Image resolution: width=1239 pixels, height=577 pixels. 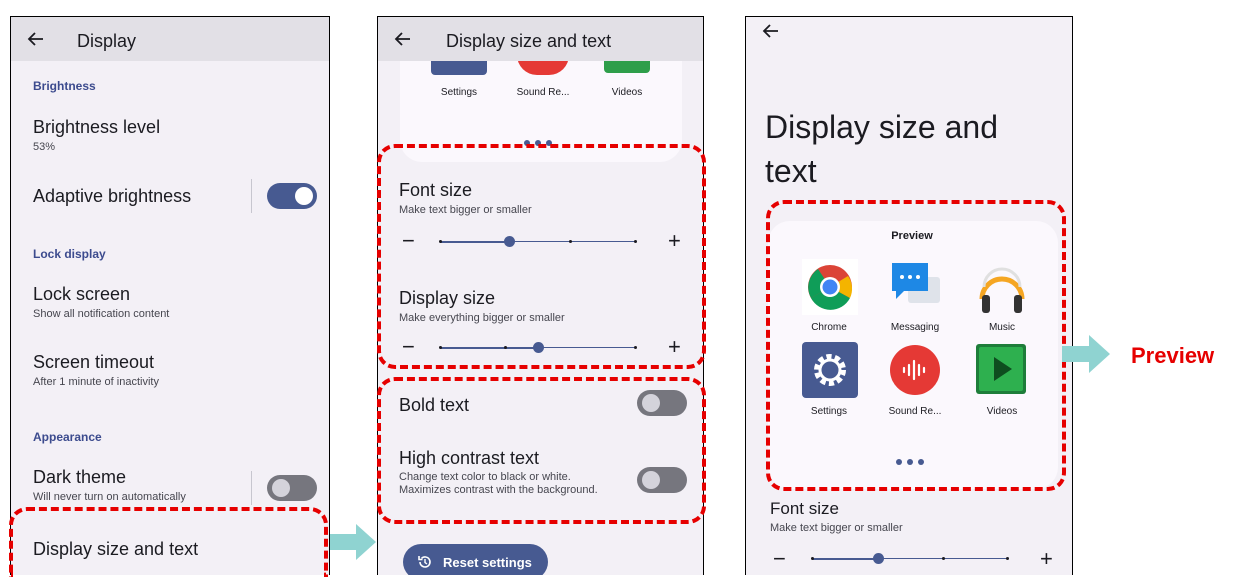 What do you see at coordinates (529, 41) in the screenshot?
I see `page-title: Display size and text` at bounding box center [529, 41].